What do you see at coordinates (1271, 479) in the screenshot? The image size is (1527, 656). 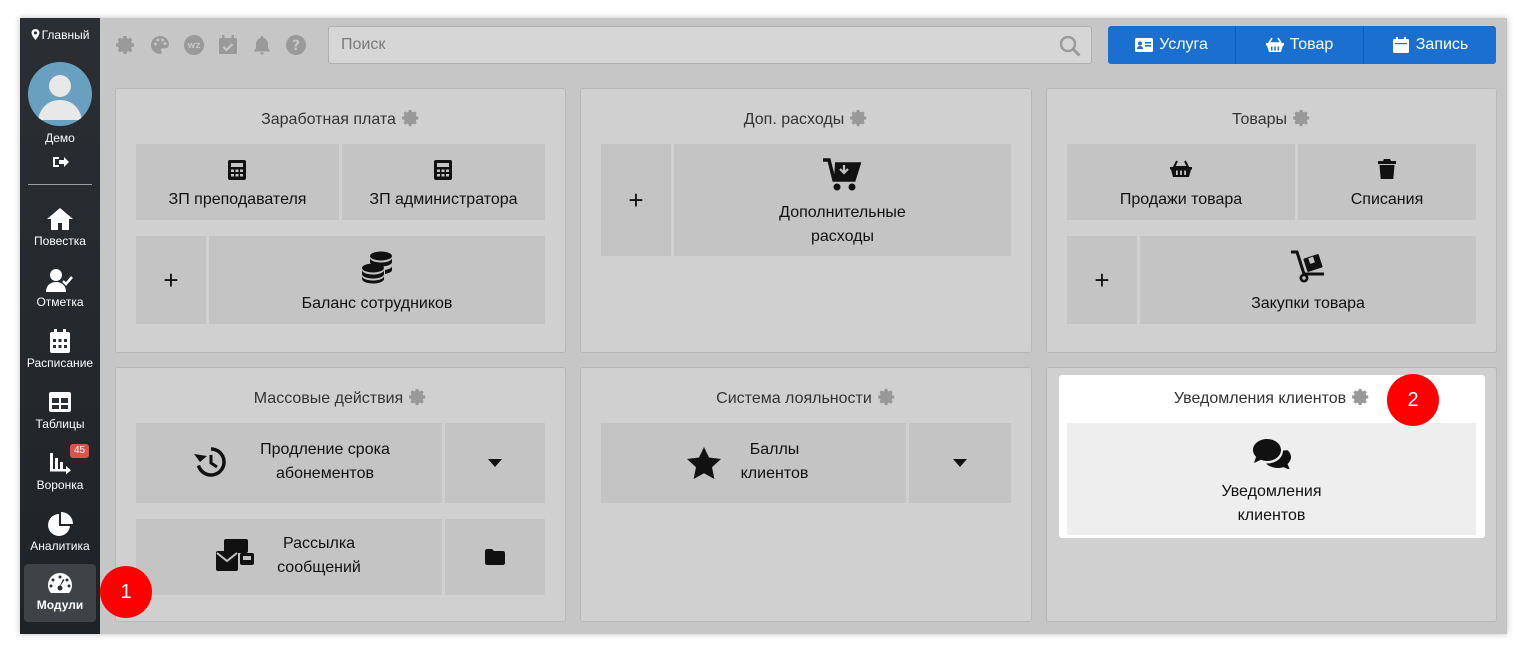 I see `client-notifications-tile: Уведомления клиентов` at bounding box center [1271, 479].